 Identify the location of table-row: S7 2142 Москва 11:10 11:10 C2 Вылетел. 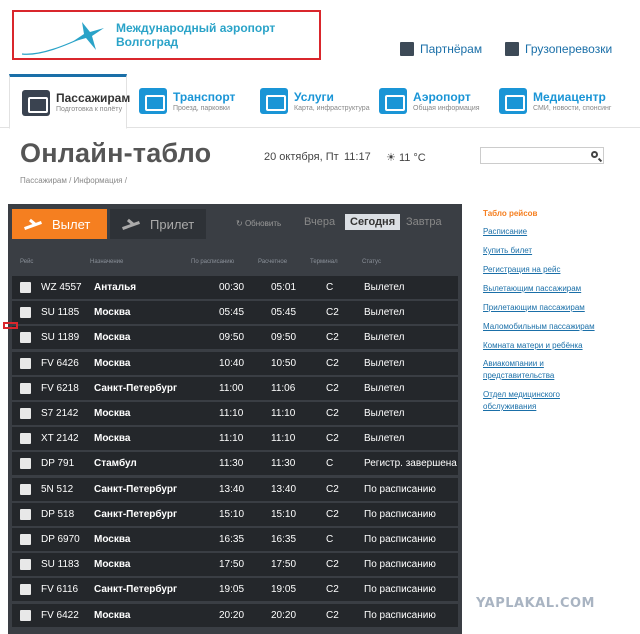
(235, 413).